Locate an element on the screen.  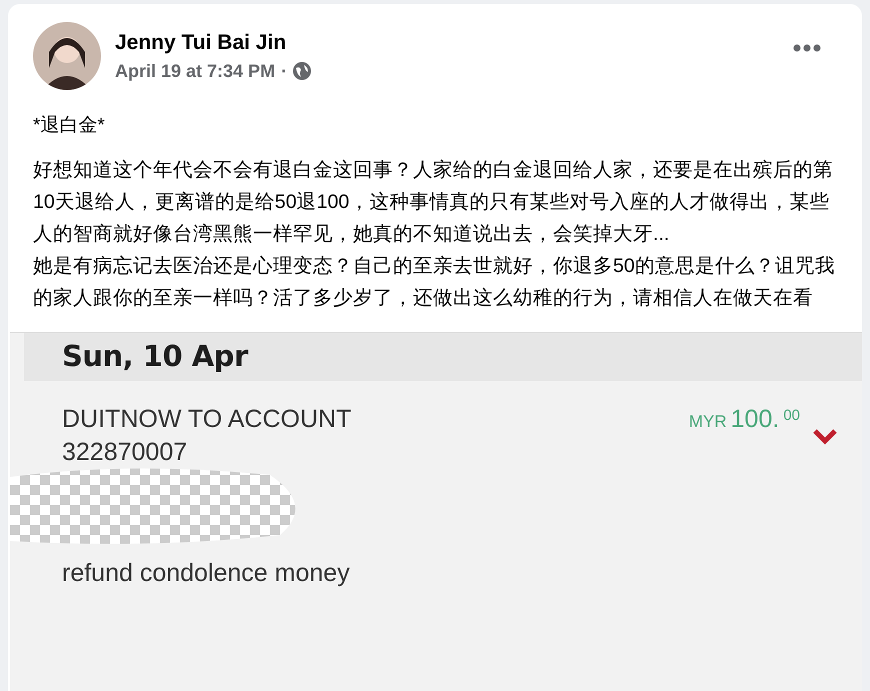
currency: MYR is located at coordinates (707, 422).